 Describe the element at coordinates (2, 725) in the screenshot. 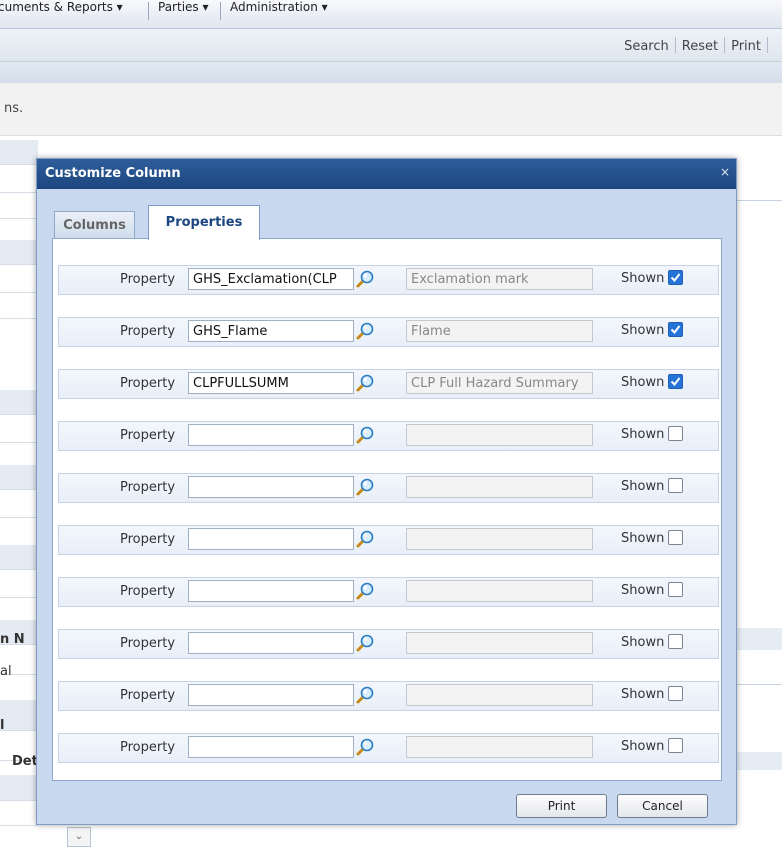

I see `bg-fragment-heading: l` at that location.